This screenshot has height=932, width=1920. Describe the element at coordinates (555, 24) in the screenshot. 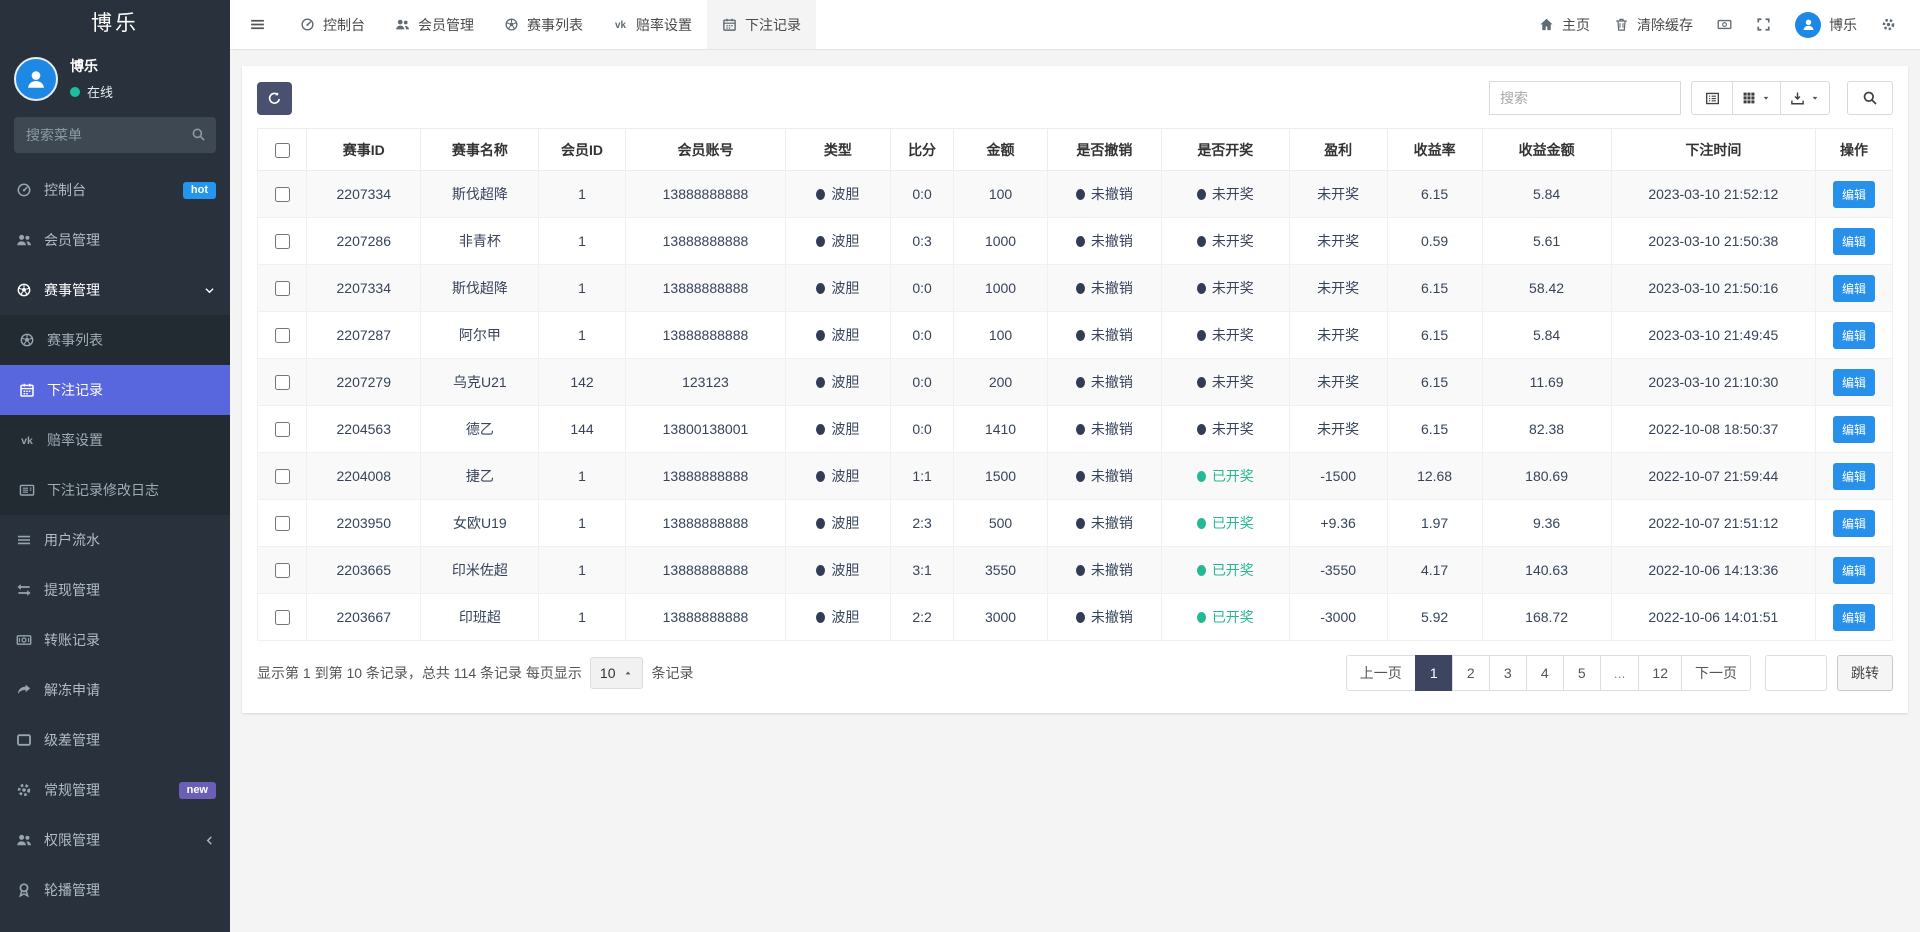

I see `nav-tab-label: 赛事列表` at that location.